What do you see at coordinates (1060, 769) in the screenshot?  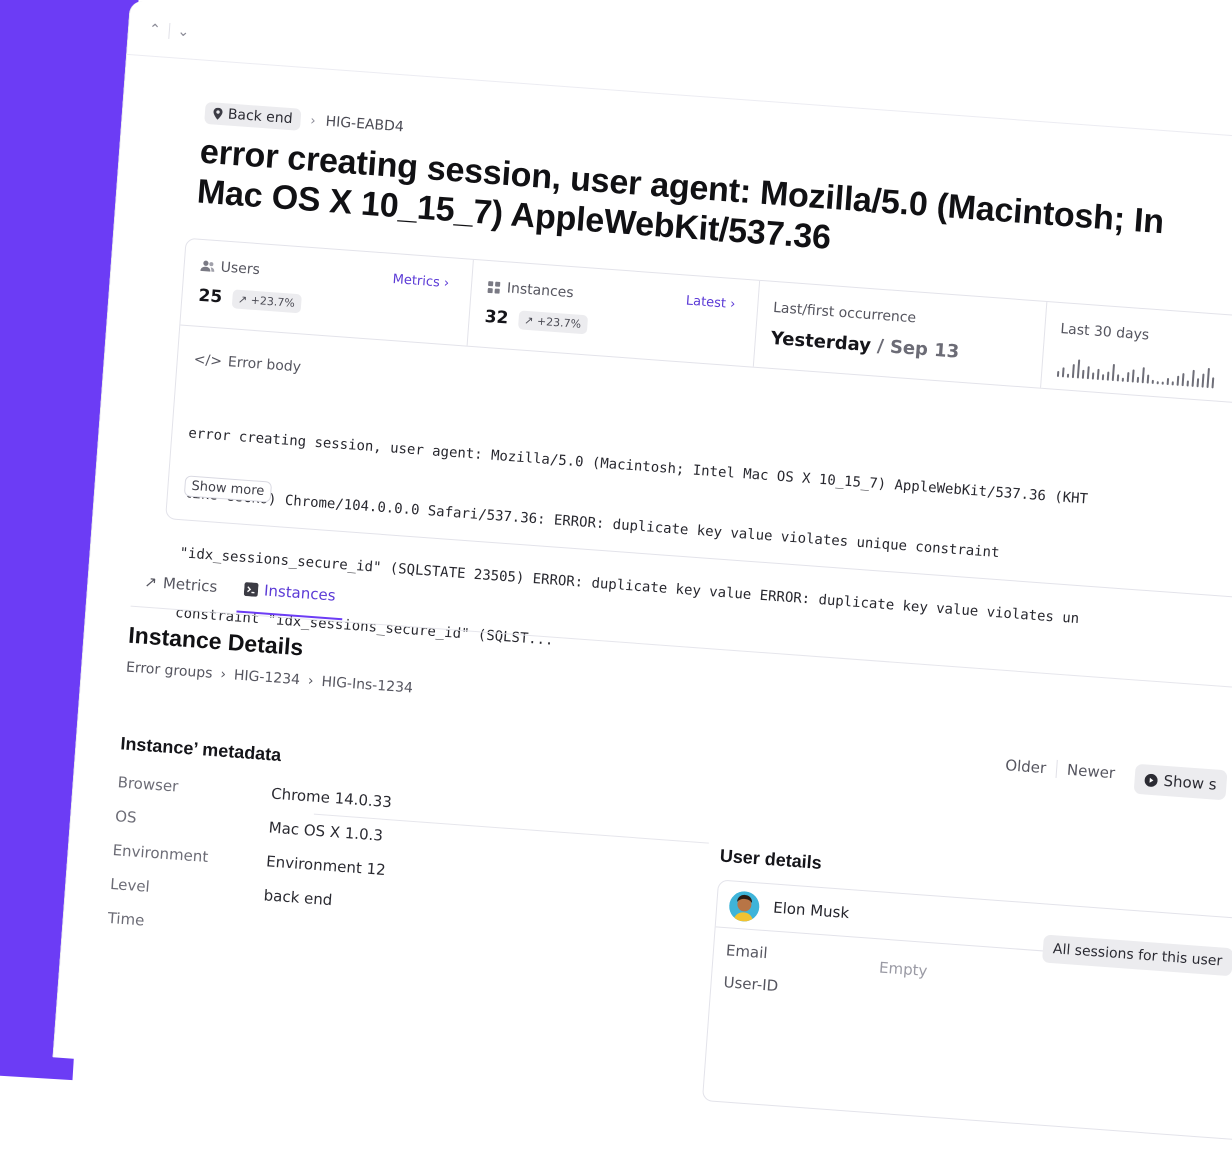 I see `instance-pager: Older Newer` at bounding box center [1060, 769].